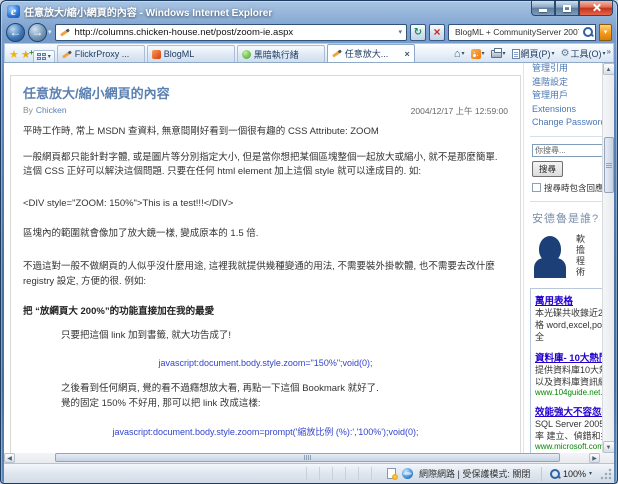 Image resolution: width=618 pixels, height=484 pixels. I want to click on author-link: Chicken, so click(51, 111).